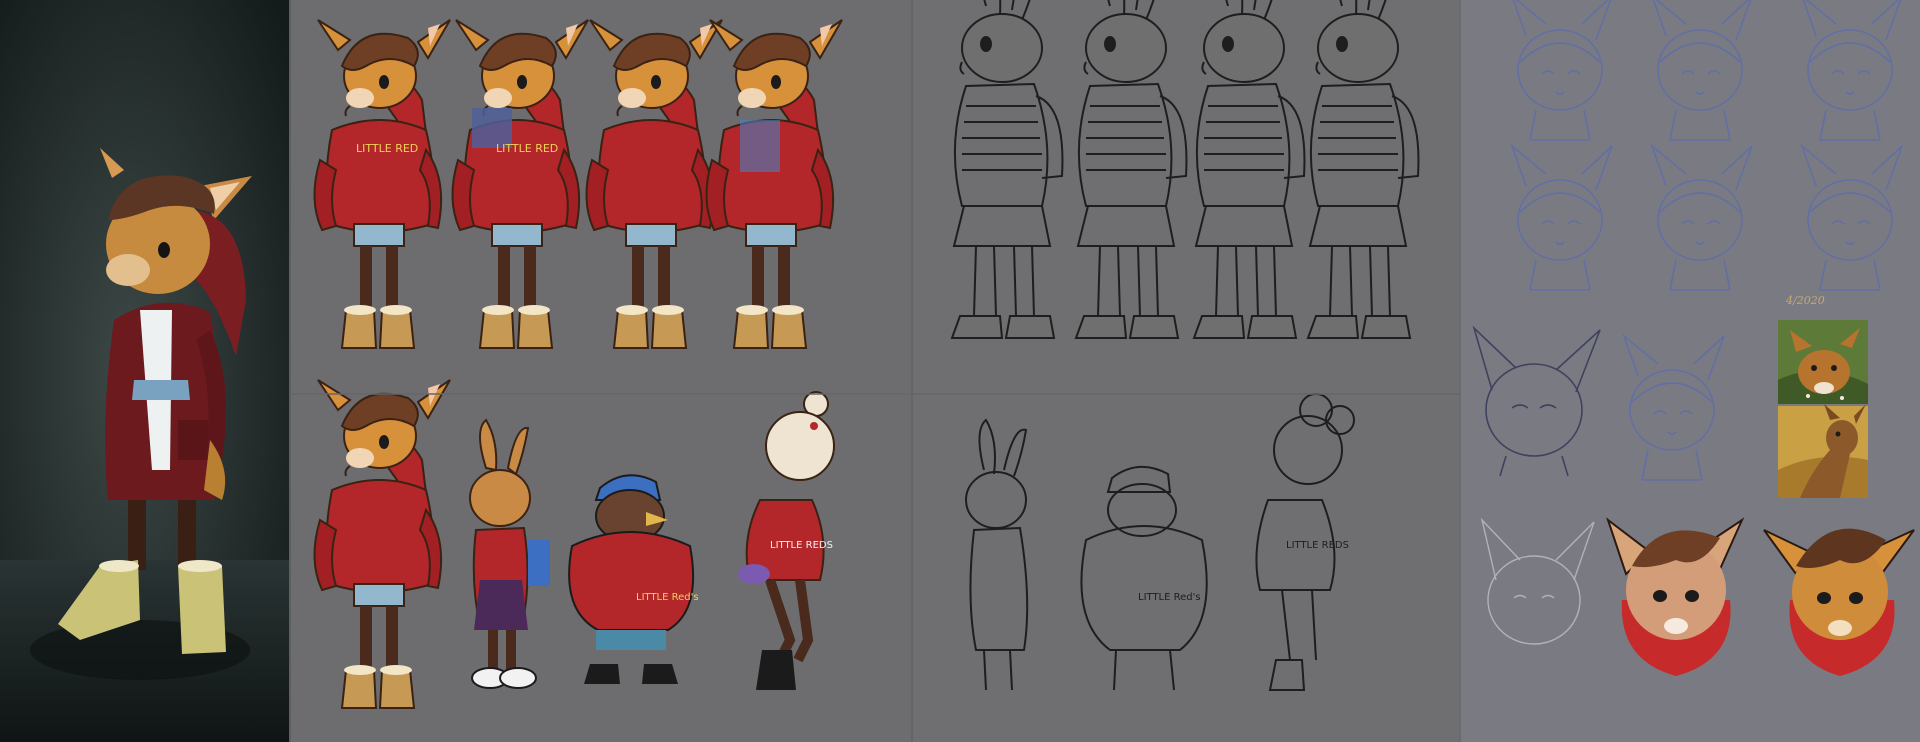 The width and height of the screenshot is (1920, 742). I want to click on sketch-signature: 4/2020, so click(1805, 300).